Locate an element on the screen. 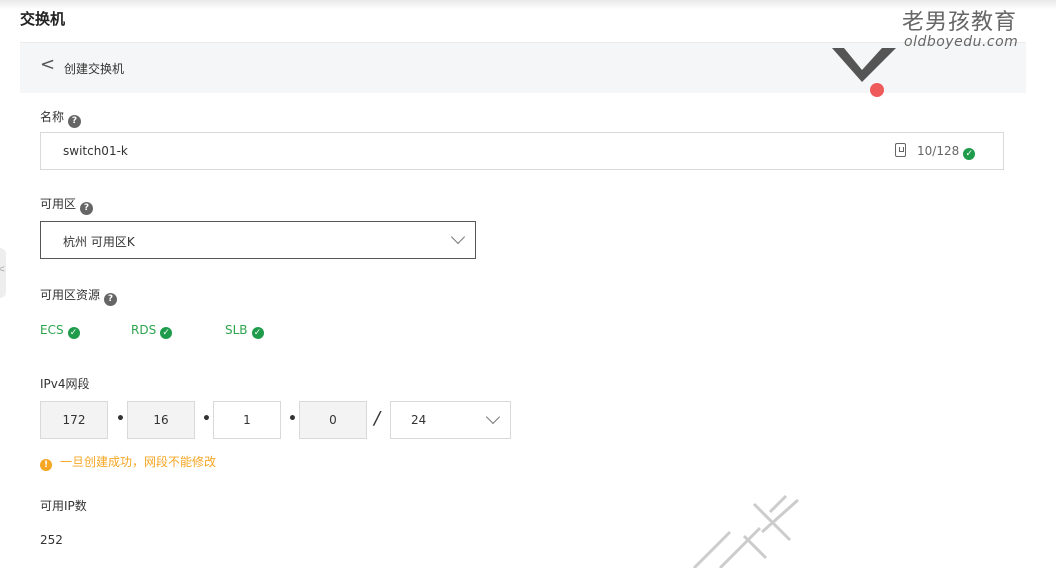  warning-icon: ! is located at coordinates (46, 465).